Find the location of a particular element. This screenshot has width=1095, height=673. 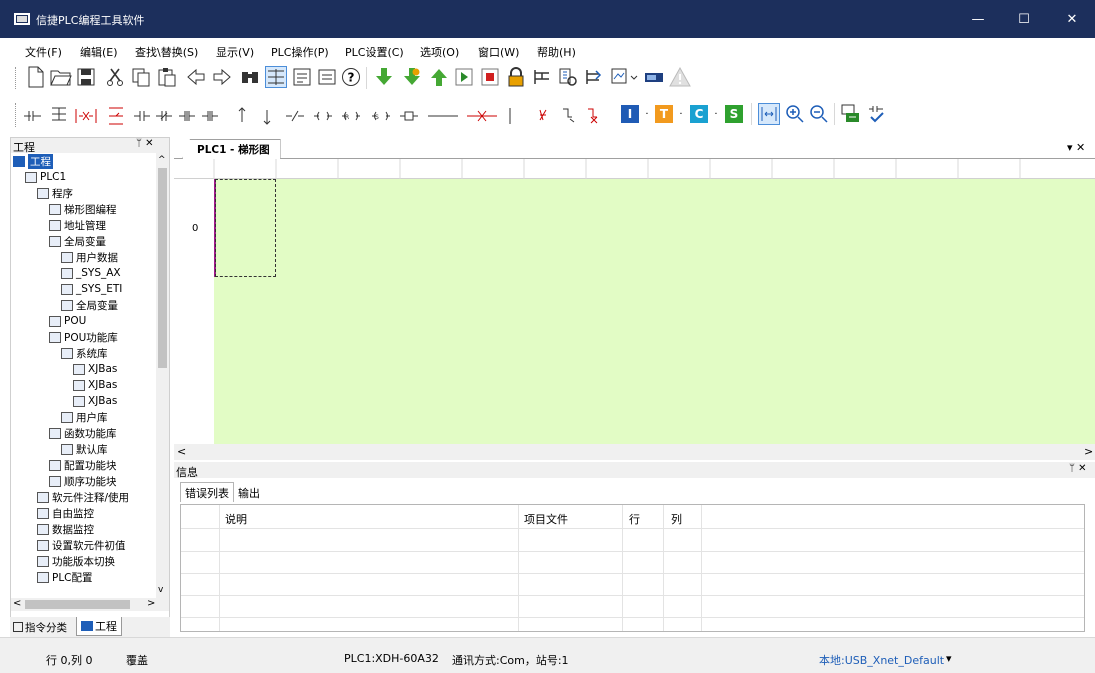

forward-arrow-icon is located at coordinates (222, 77).